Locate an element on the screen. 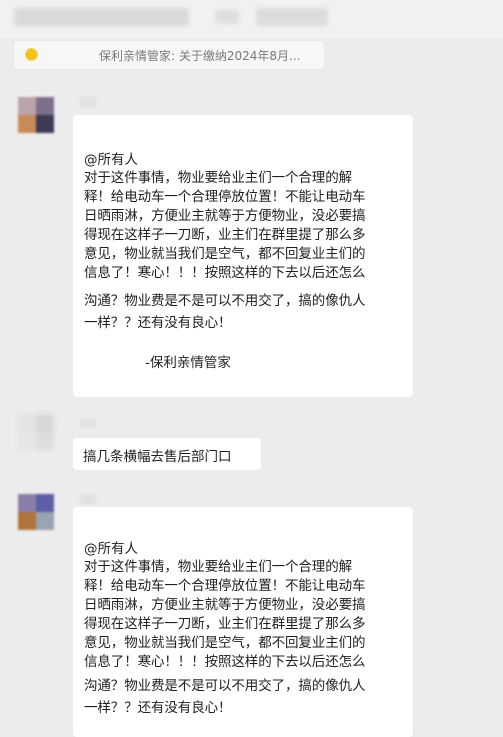 Image resolution: width=503 pixels, height=737 pixels. message-bubble: 搞几条横幅去售后部门口 is located at coordinates (167, 454).